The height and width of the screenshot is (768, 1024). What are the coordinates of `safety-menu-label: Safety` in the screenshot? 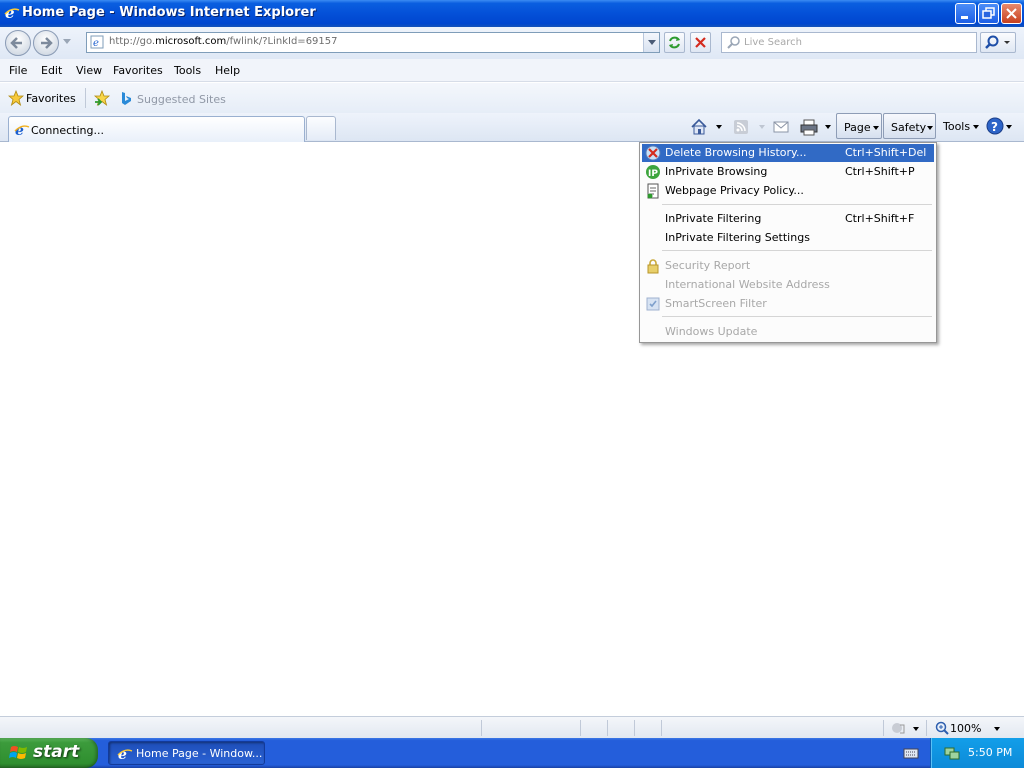 It's located at (909, 127).